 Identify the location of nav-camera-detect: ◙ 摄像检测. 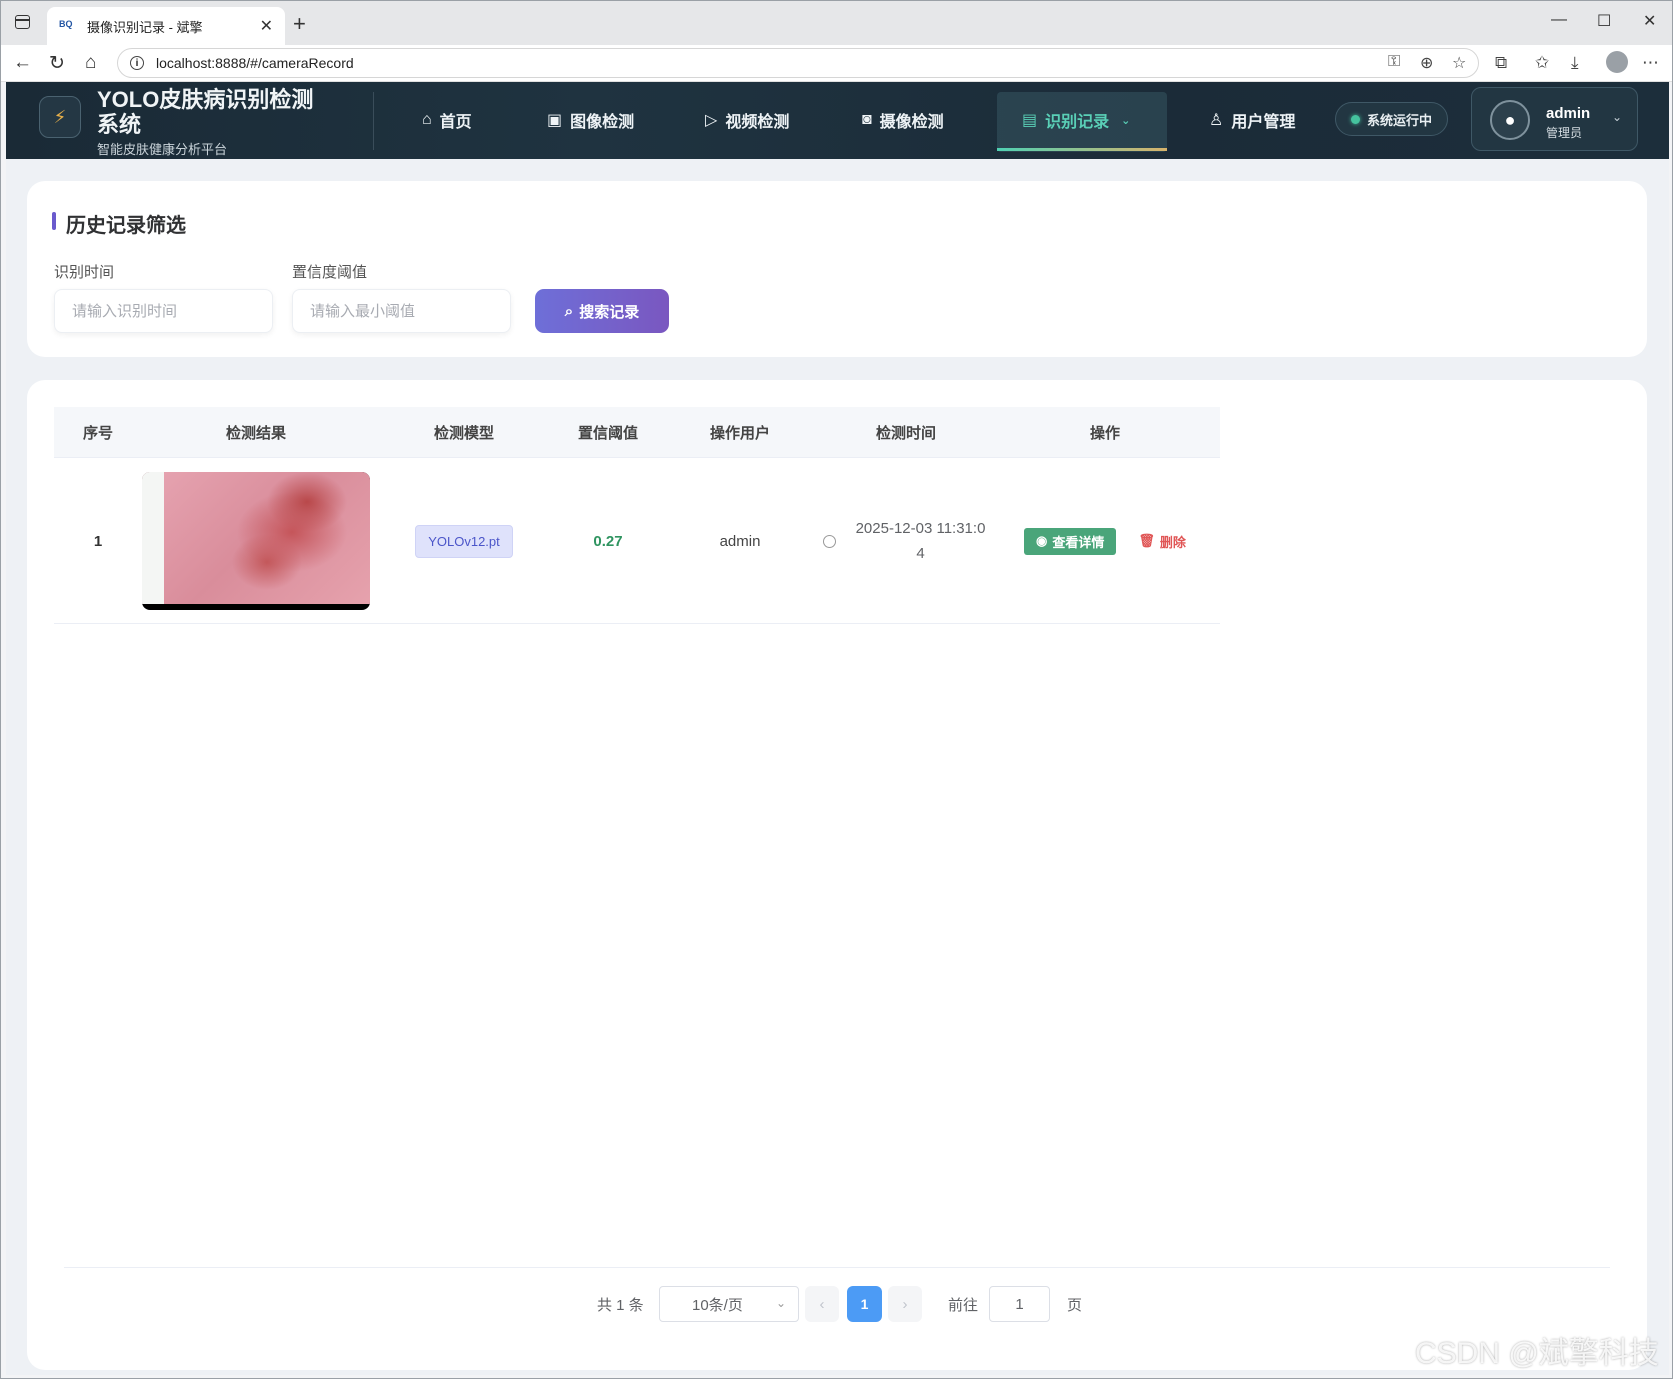
(903, 120).